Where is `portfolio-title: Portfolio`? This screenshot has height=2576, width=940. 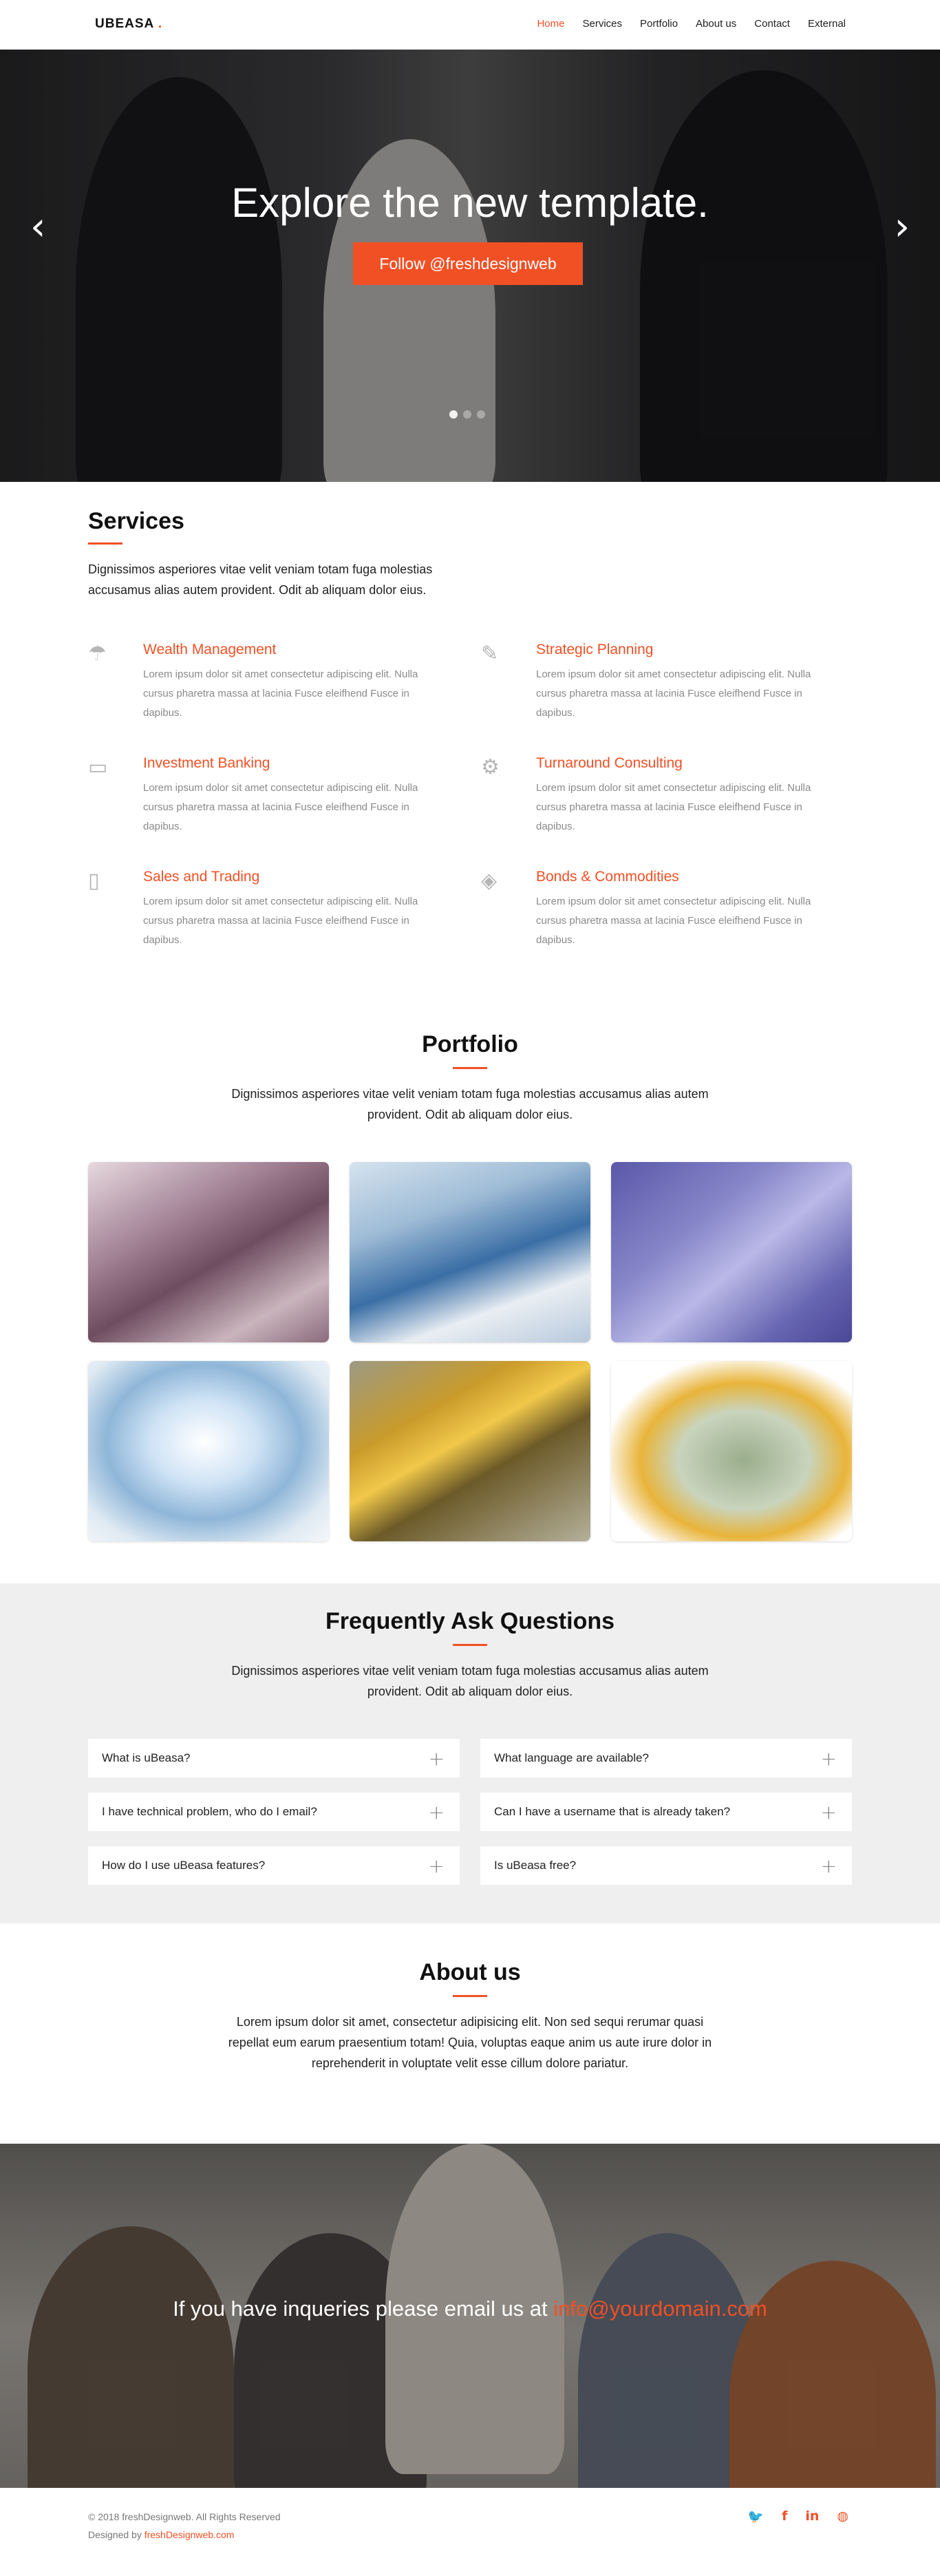
portfolio-title: Portfolio is located at coordinates (470, 1044).